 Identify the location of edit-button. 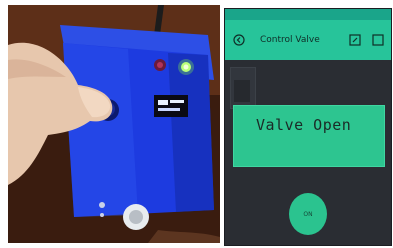
(355, 40).